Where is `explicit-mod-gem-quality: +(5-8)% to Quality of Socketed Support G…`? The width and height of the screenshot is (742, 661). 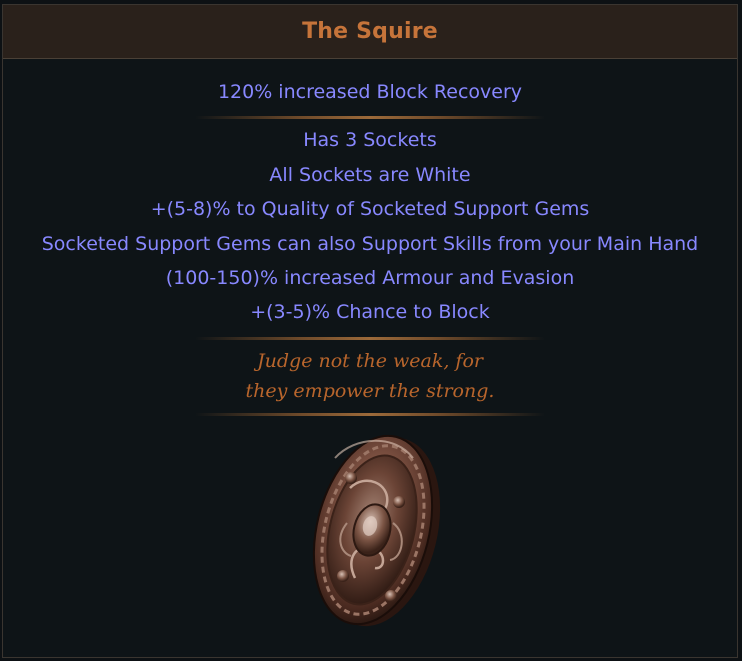 explicit-mod-gem-quality: +(5-8)% to Quality of Socketed Support G… is located at coordinates (370, 209).